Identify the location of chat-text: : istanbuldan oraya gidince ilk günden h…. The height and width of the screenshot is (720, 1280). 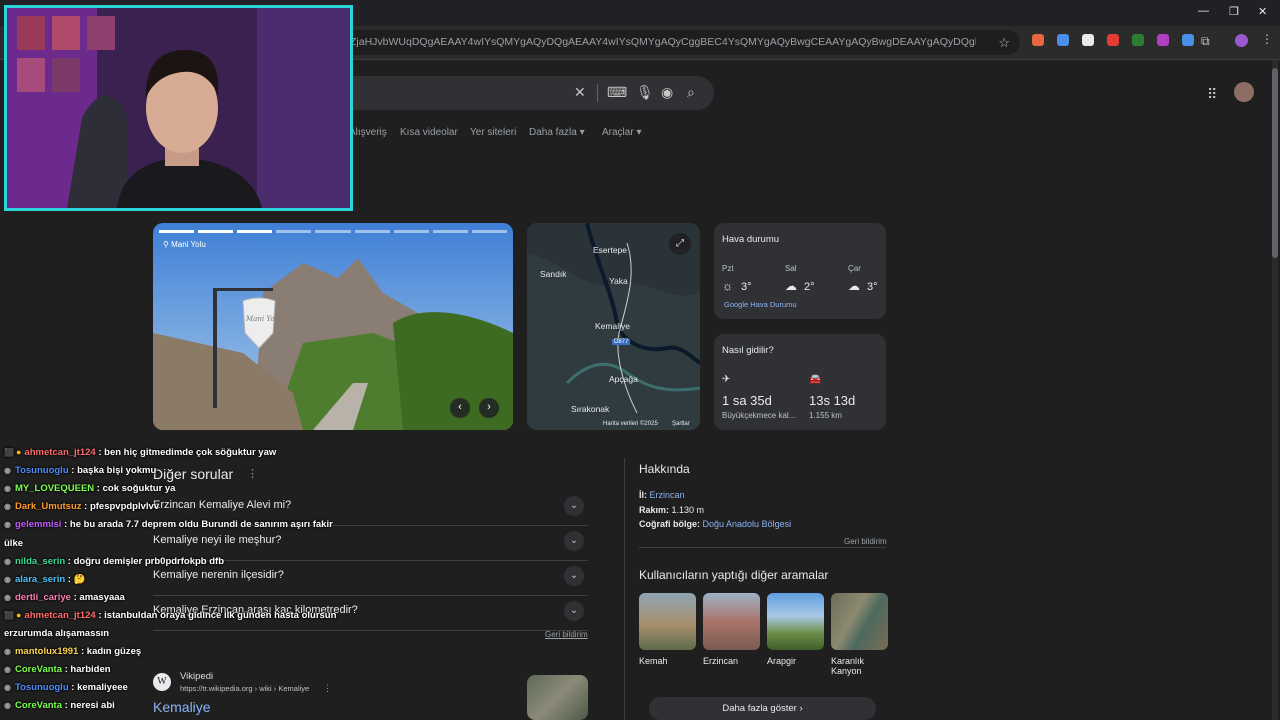
(216, 615).